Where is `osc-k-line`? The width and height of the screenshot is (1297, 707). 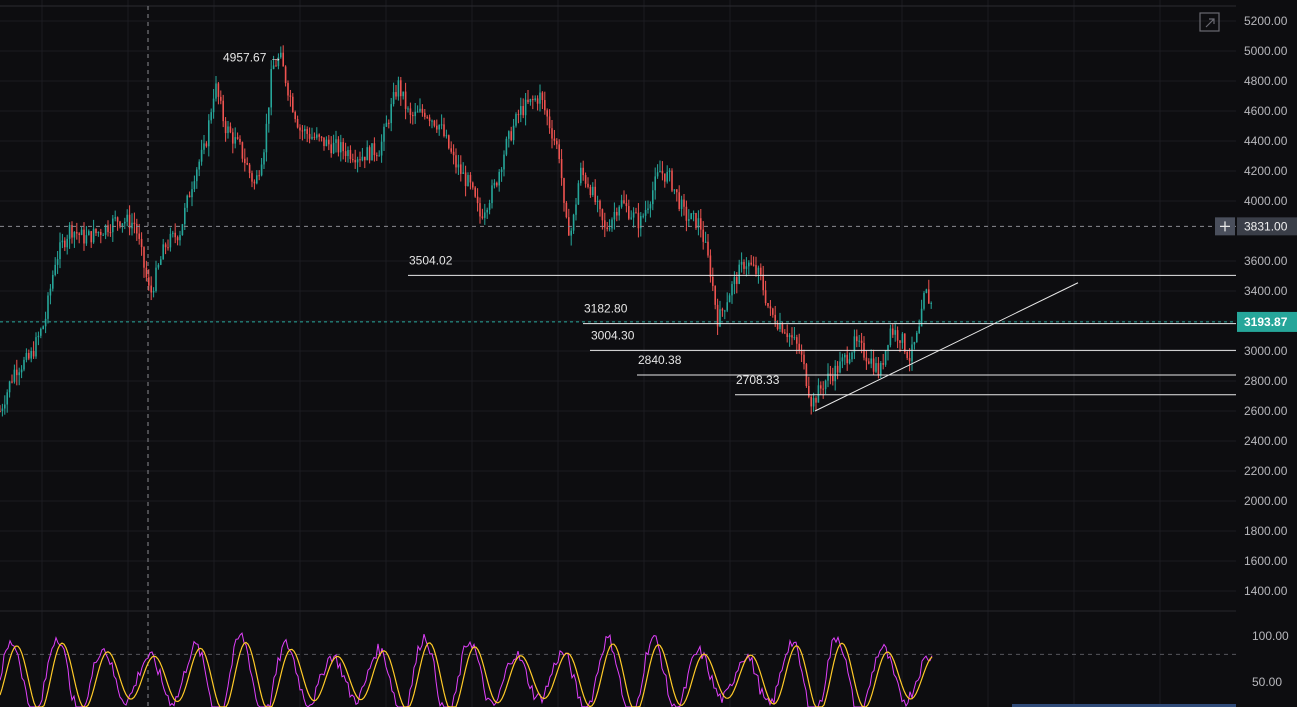
osc-k-line is located at coordinates (466, 669).